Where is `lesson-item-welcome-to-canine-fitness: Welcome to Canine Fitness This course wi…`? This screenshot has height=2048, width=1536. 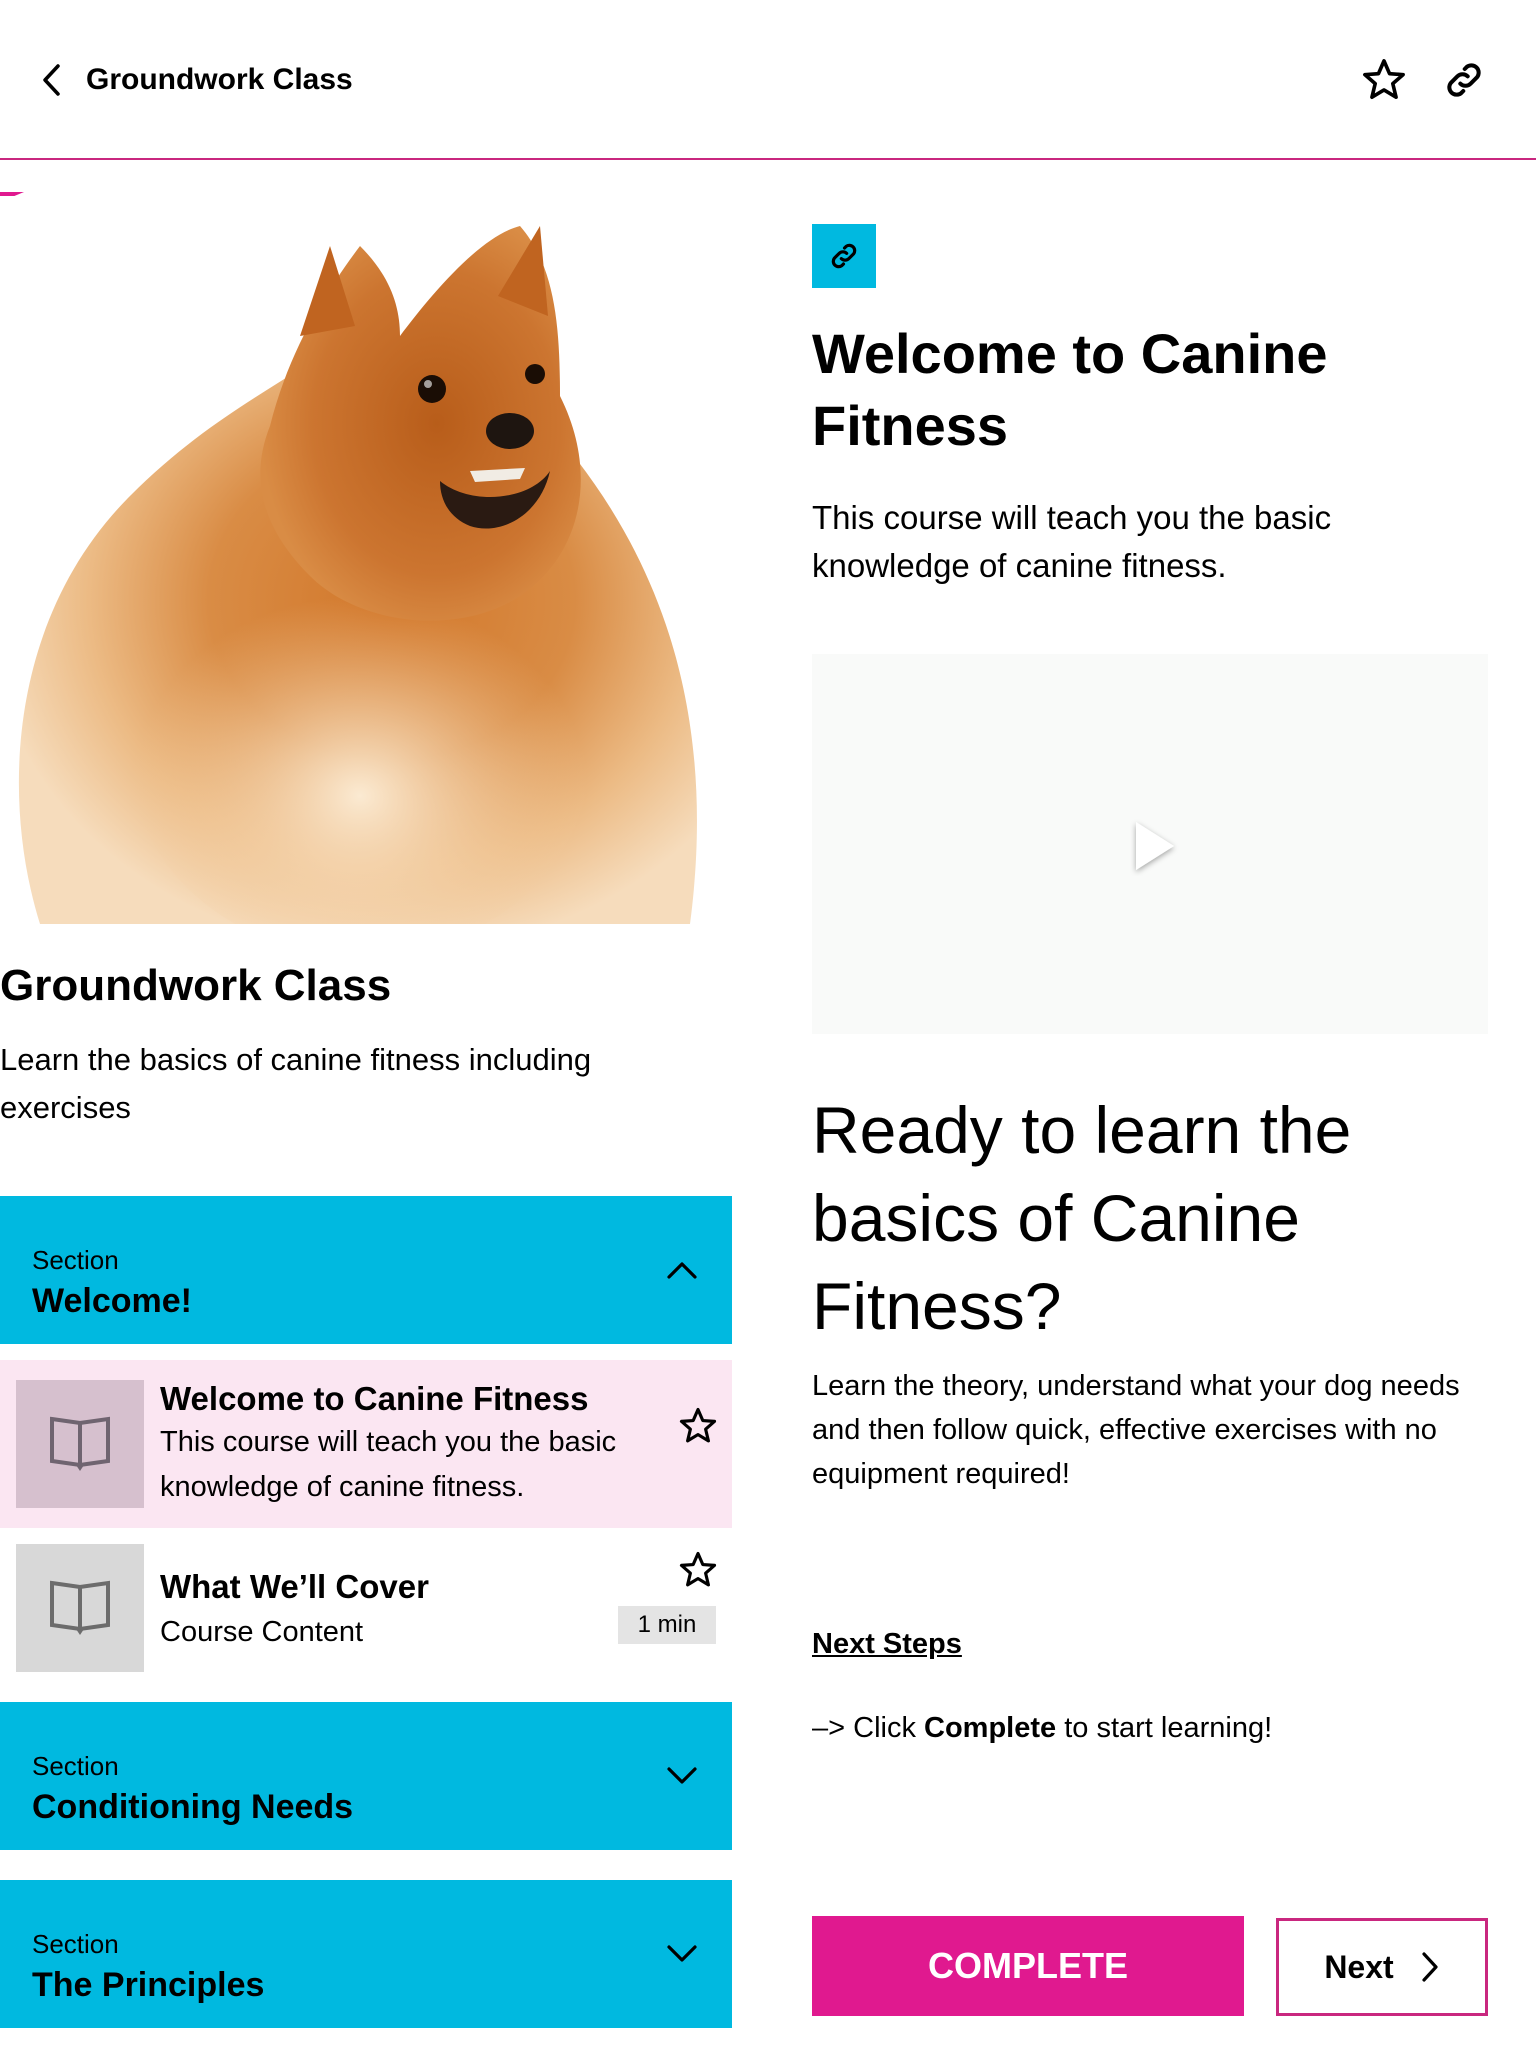 lesson-item-welcome-to-canine-fitness: Welcome to Canine Fitness This course wi… is located at coordinates (366, 1444).